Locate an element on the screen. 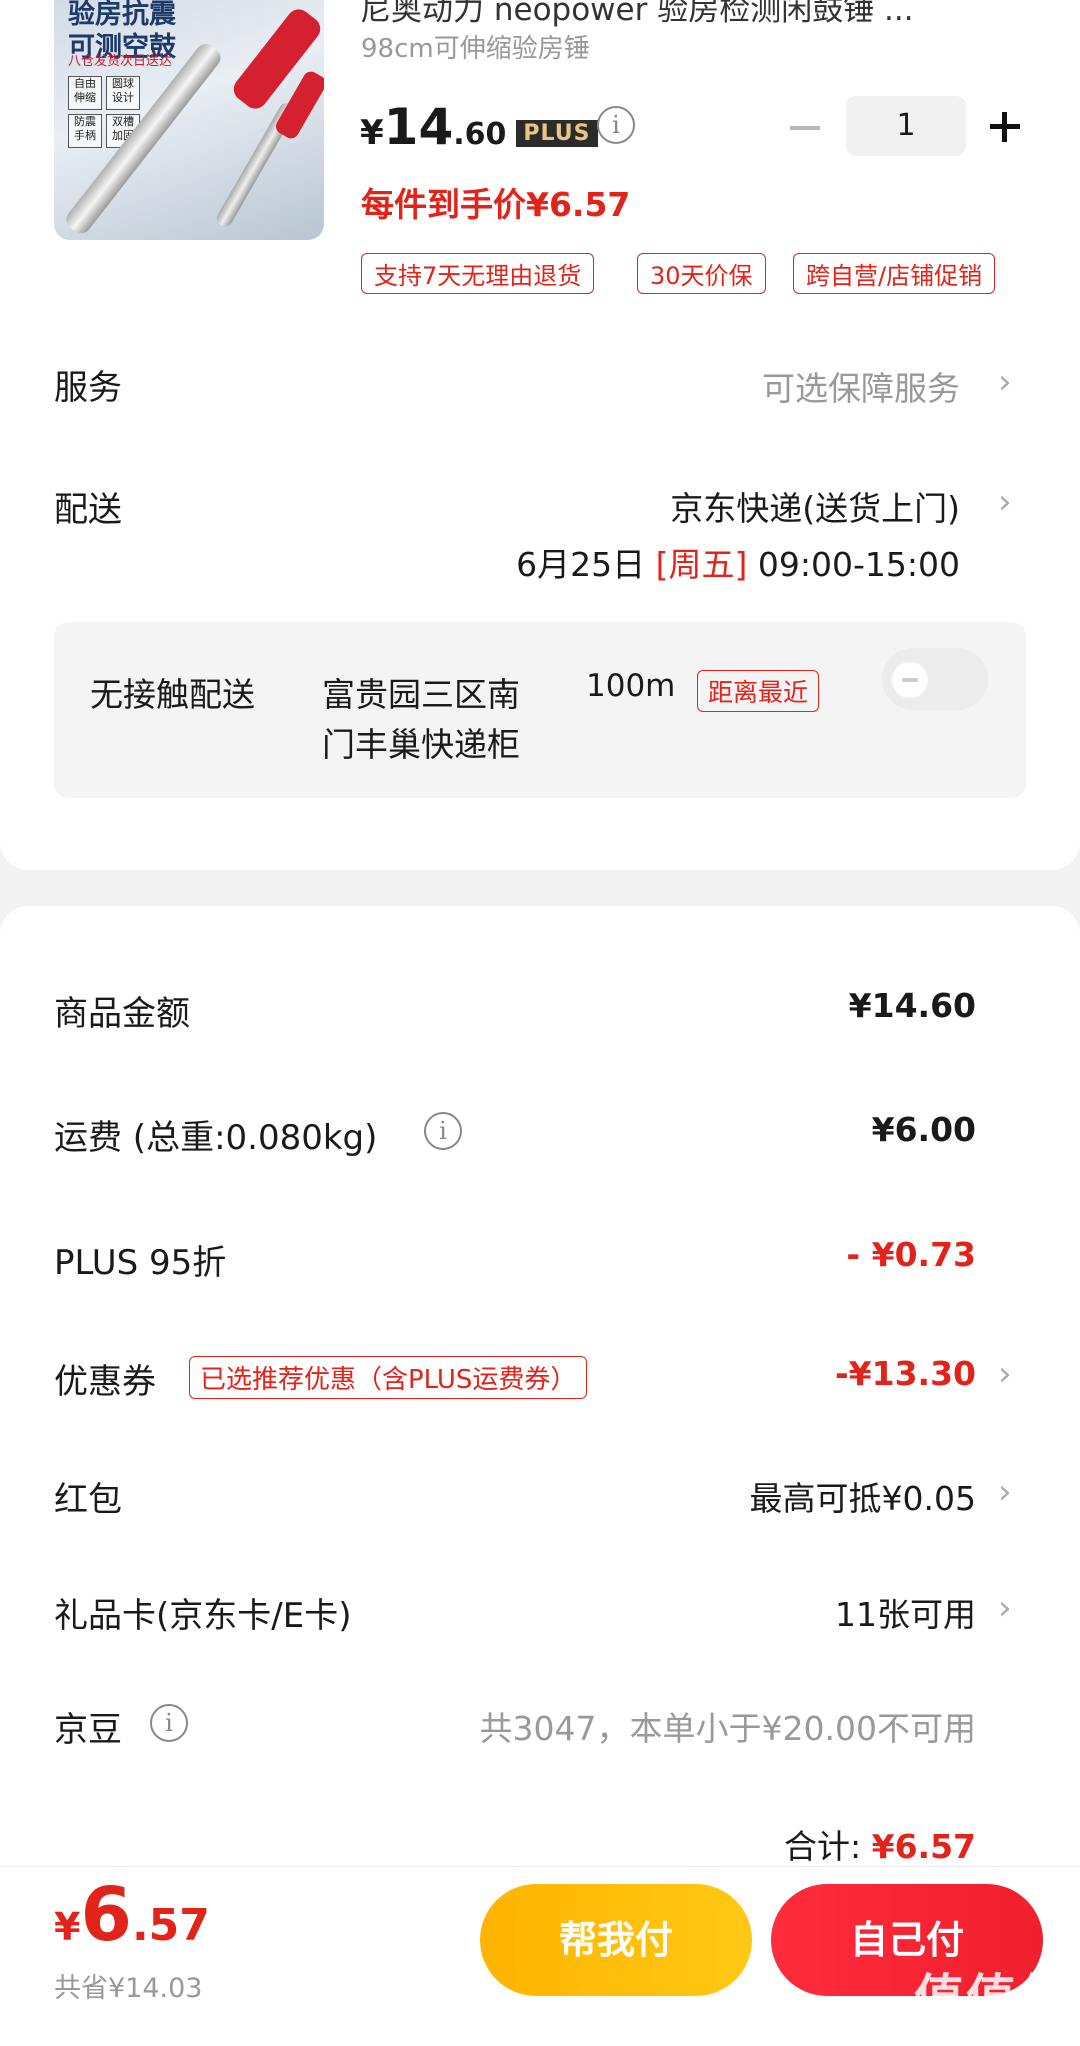 The image size is (1080, 2046). help-me-pay-button: 帮我付 is located at coordinates (616, 1940).